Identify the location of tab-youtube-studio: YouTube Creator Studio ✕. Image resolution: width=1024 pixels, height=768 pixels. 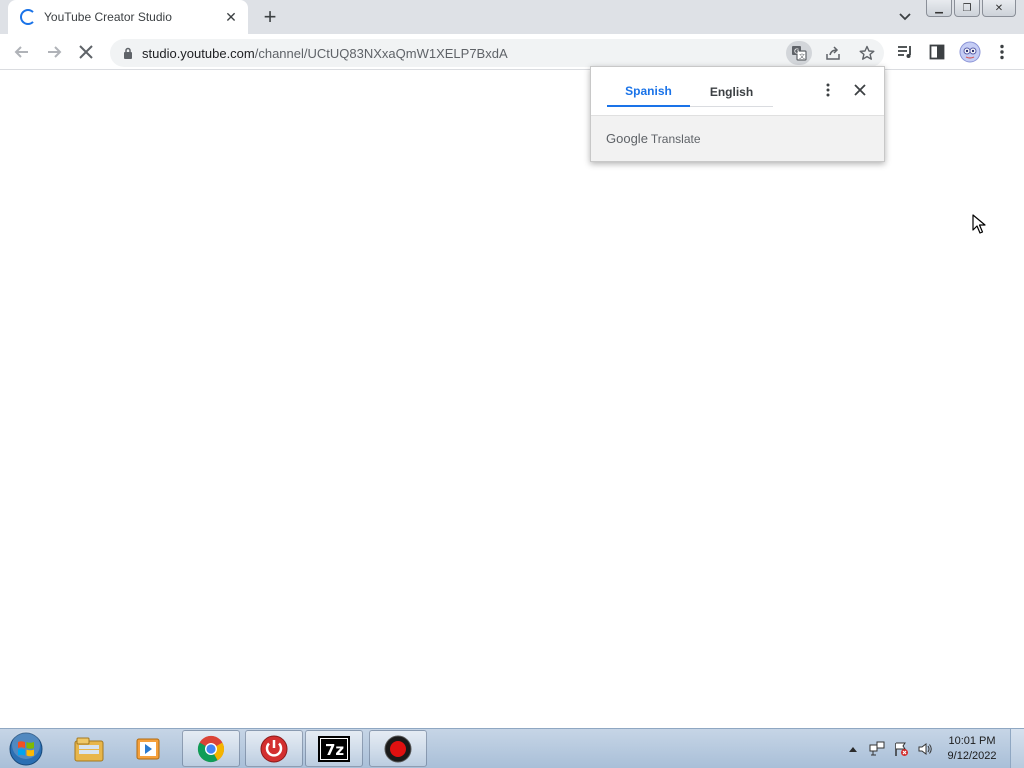
(128, 17).